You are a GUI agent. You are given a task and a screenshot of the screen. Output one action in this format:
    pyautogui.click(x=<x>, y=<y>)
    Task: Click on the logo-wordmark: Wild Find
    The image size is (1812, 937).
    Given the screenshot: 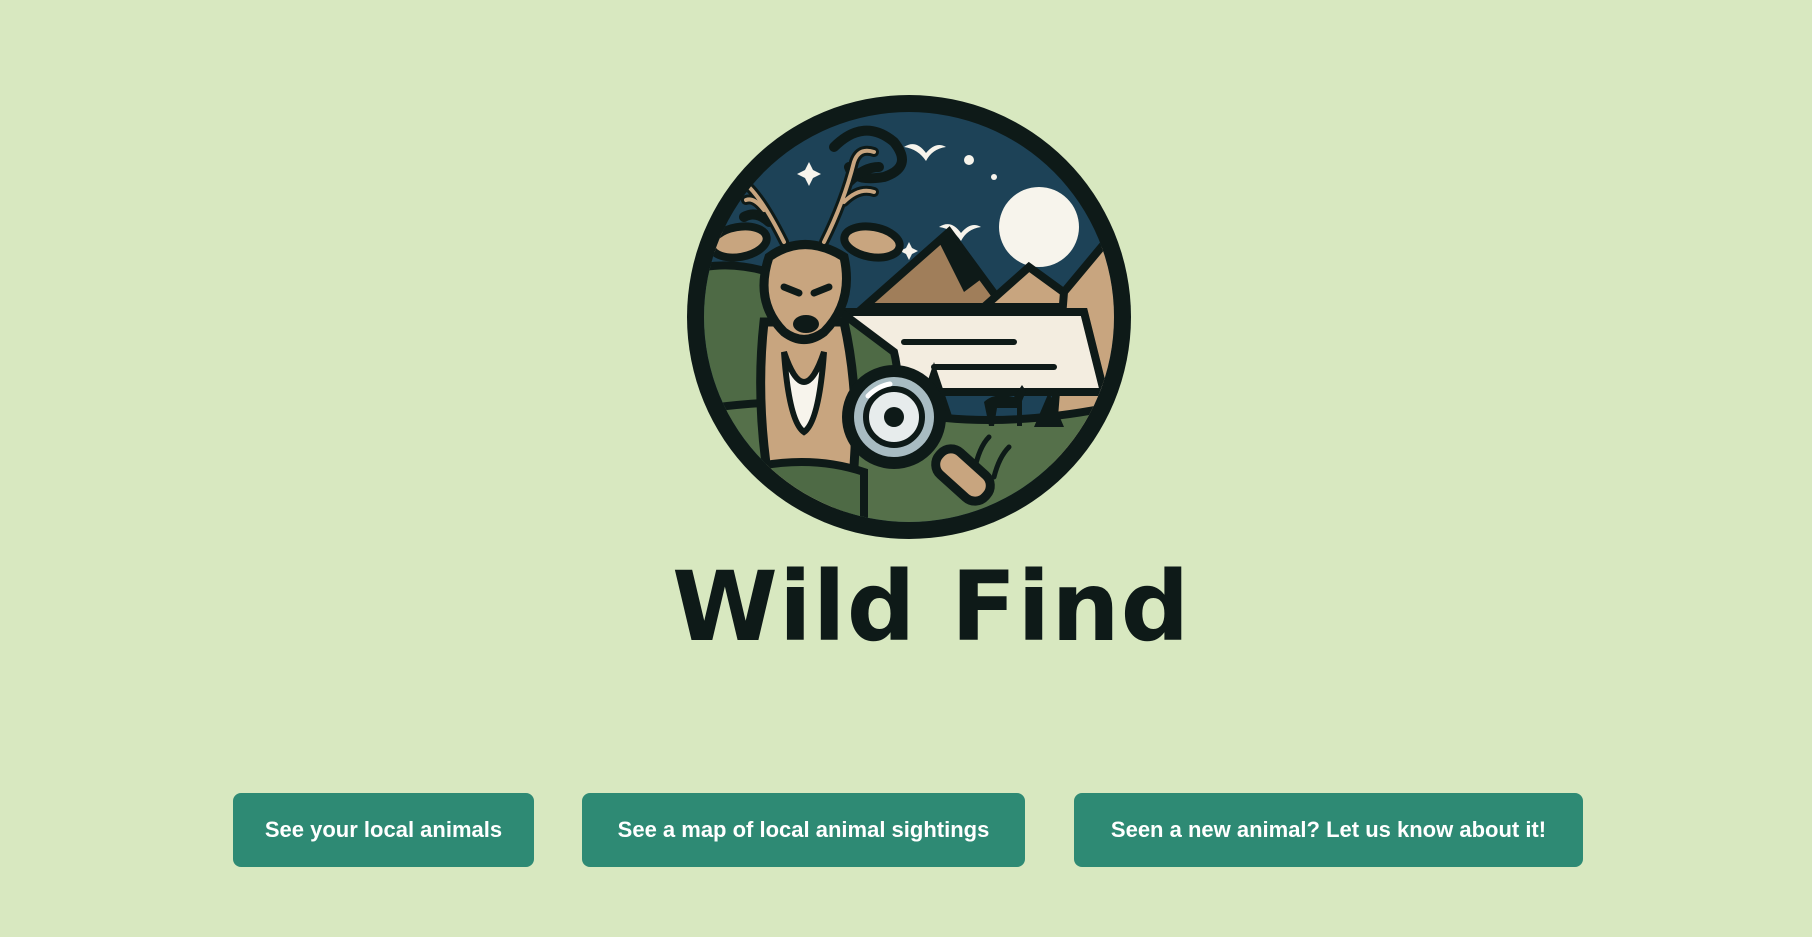 What is the action you would take?
    pyautogui.click(x=931, y=607)
    